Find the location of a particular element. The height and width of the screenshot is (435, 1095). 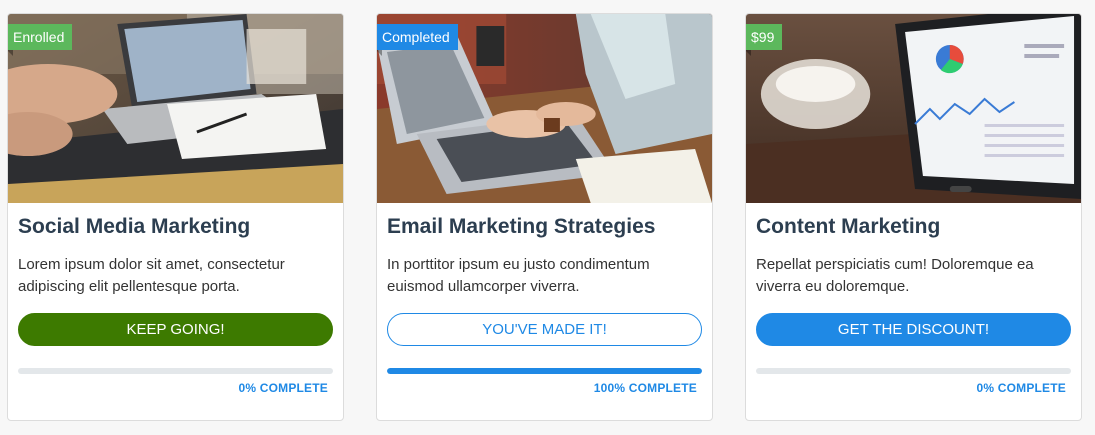

tablet-analytics-photo is located at coordinates (913, 108).